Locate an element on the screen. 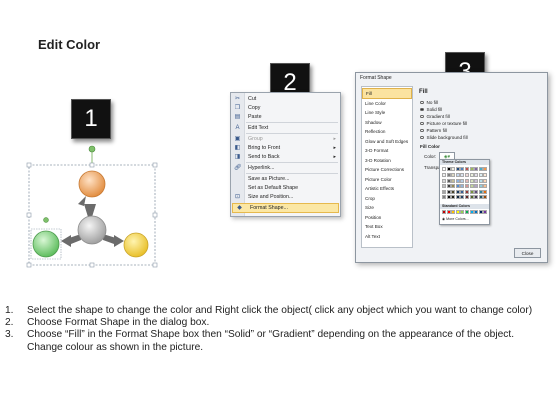 The image size is (560, 420). category-fill: Fill is located at coordinates (387, 93).